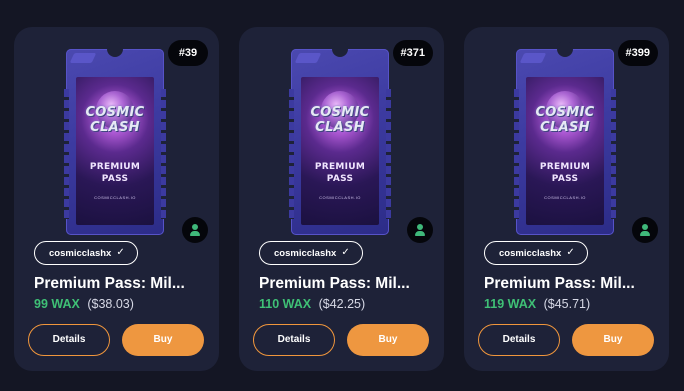  What do you see at coordinates (637, 53) in the screenshot?
I see `asset-number-badge: #399` at bounding box center [637, 53].